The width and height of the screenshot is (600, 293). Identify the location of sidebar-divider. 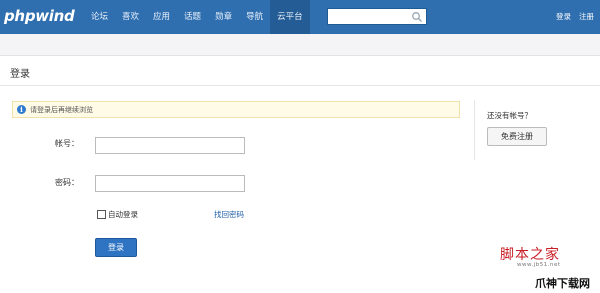
(474, 130).